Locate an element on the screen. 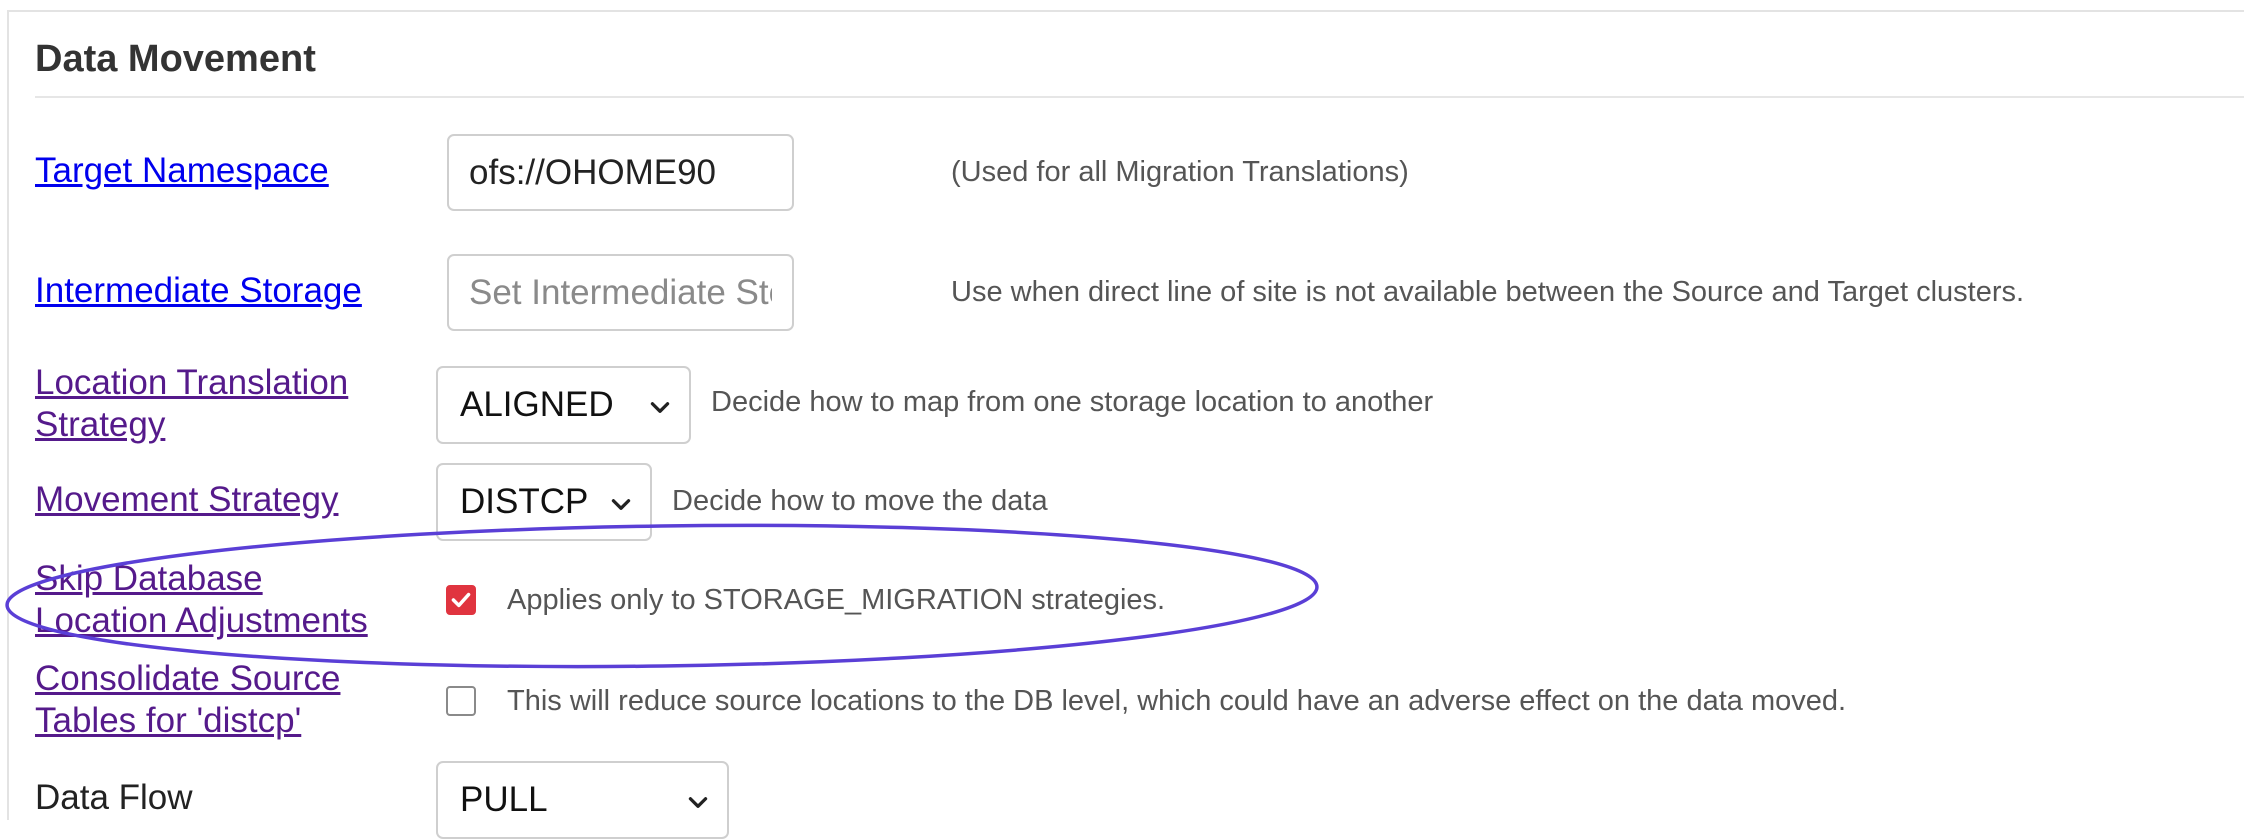 This screenshot has width=2244, height=839. section-title: Data Movement is located at coordinates (175, 59).